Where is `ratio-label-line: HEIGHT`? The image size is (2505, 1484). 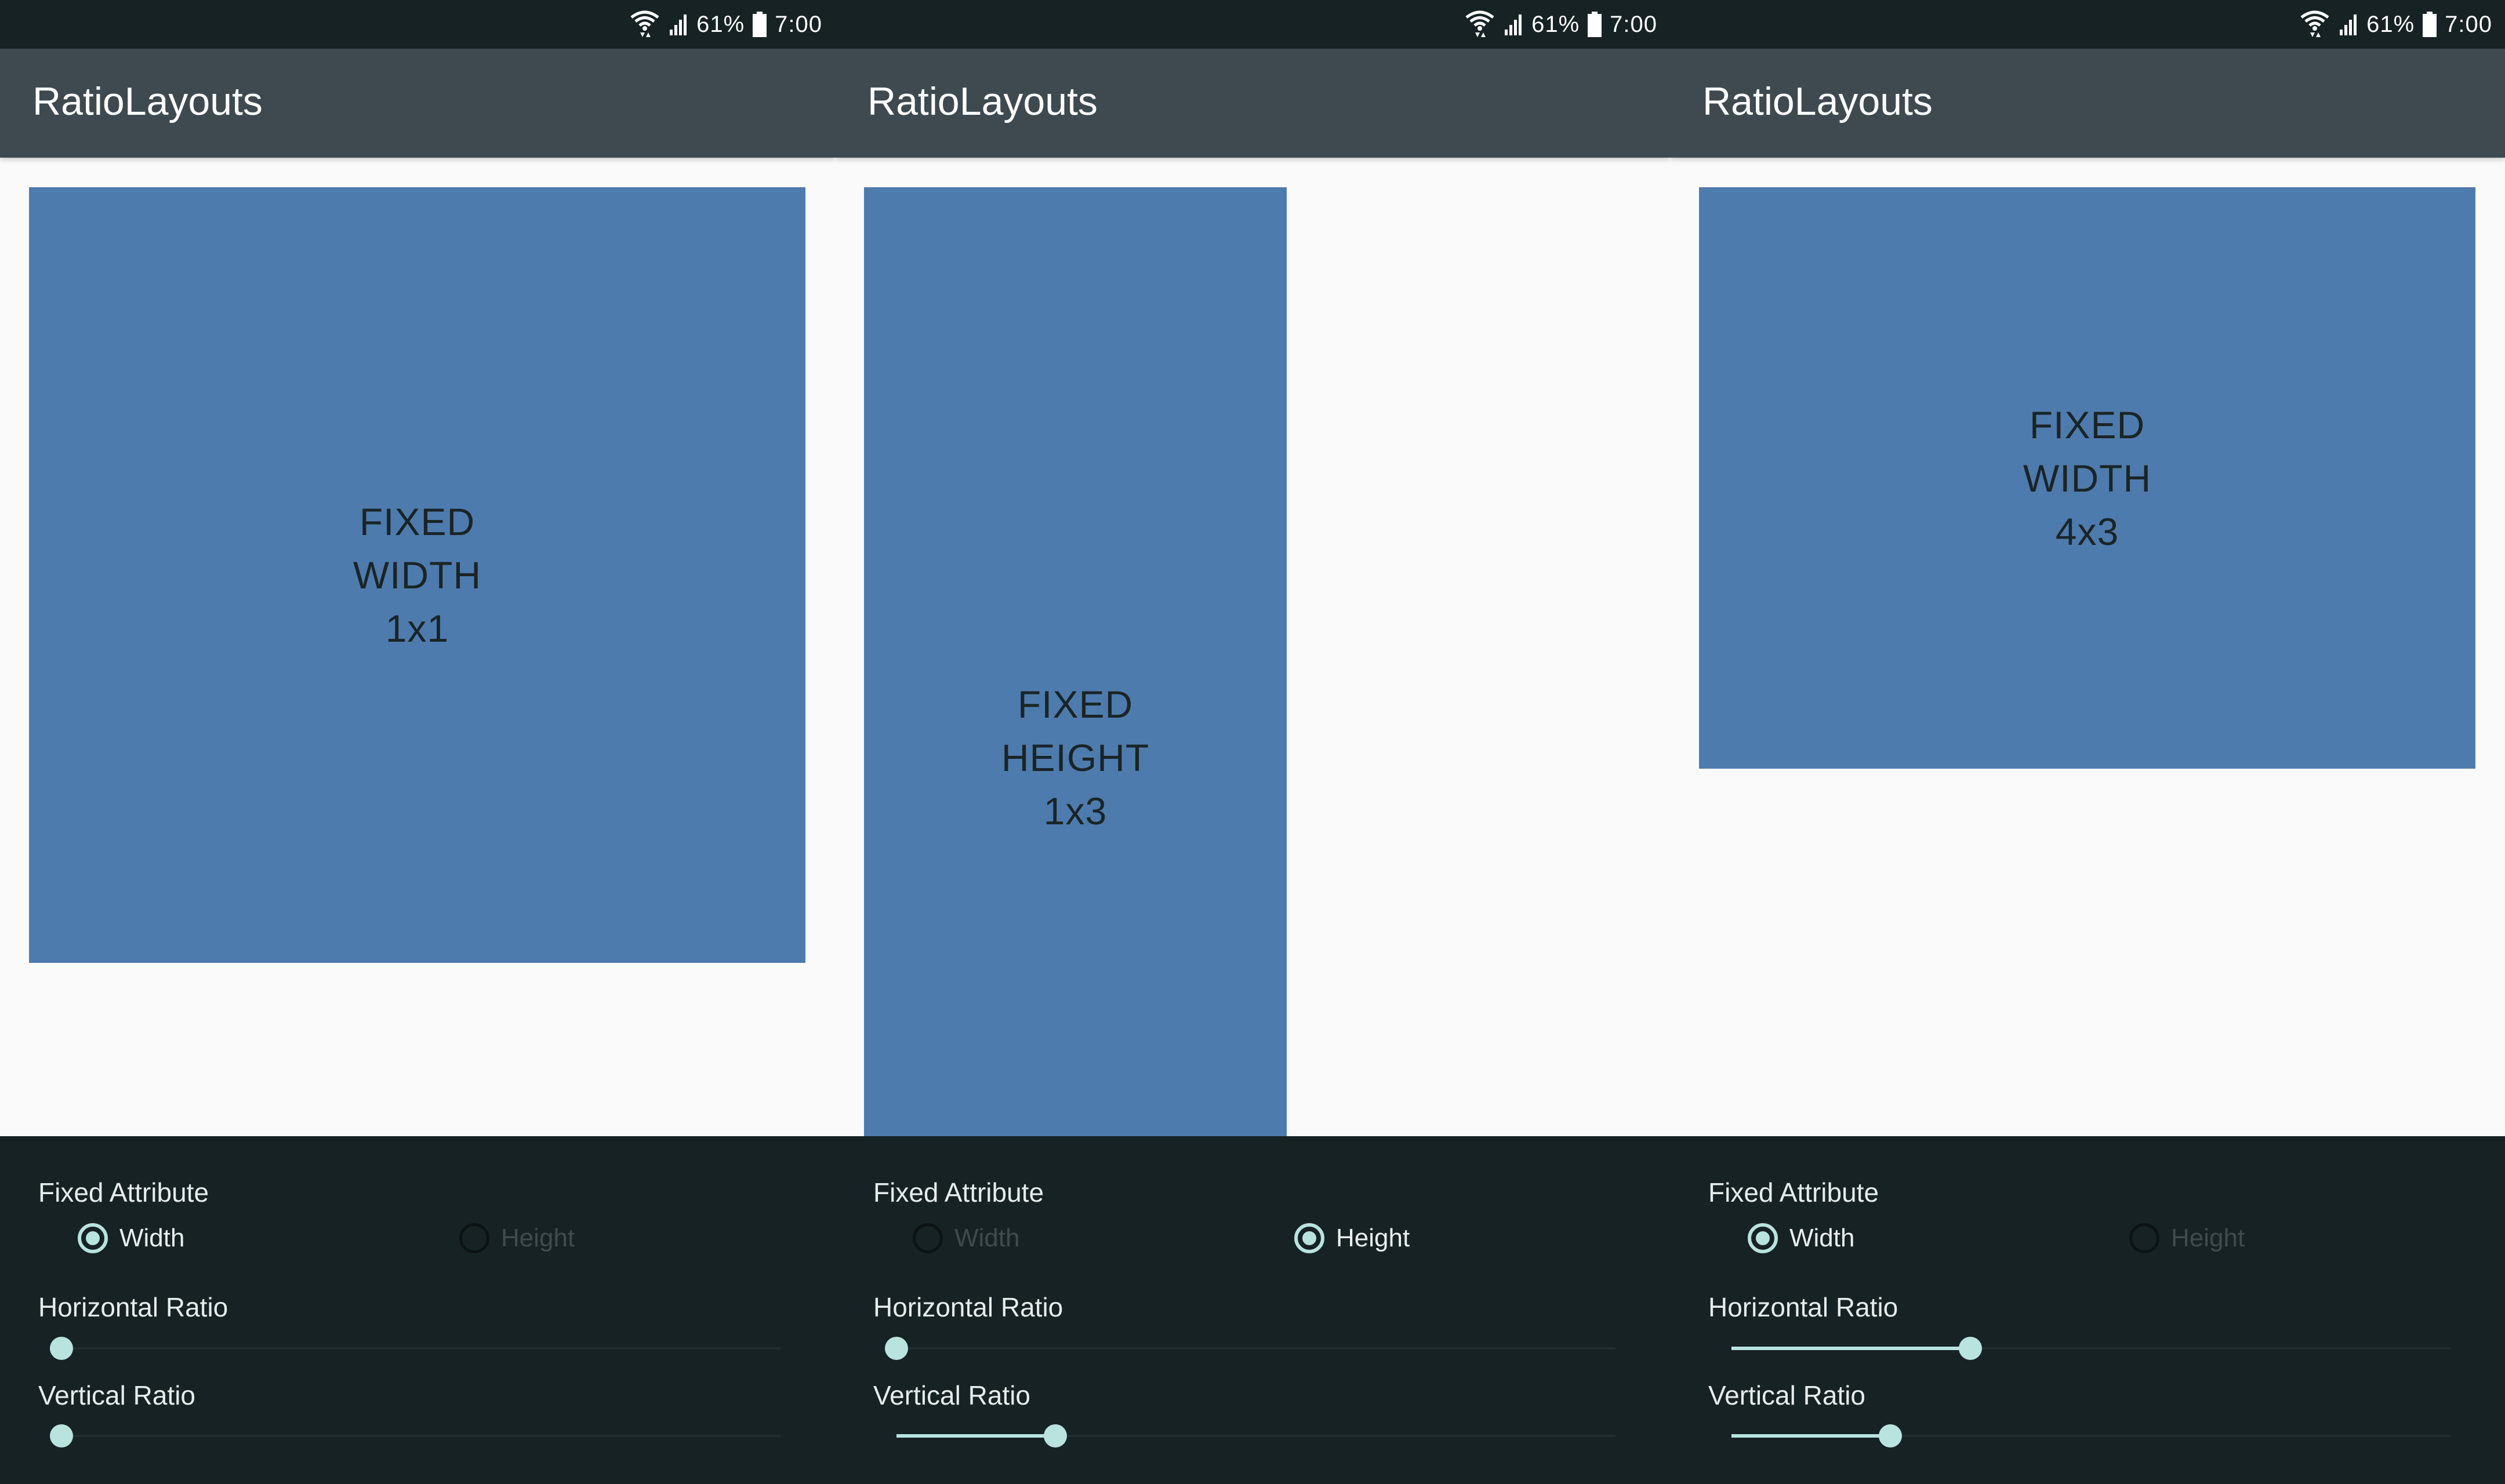
ratio-label-line: HEIGHT is located at coordinates (1075, 758).